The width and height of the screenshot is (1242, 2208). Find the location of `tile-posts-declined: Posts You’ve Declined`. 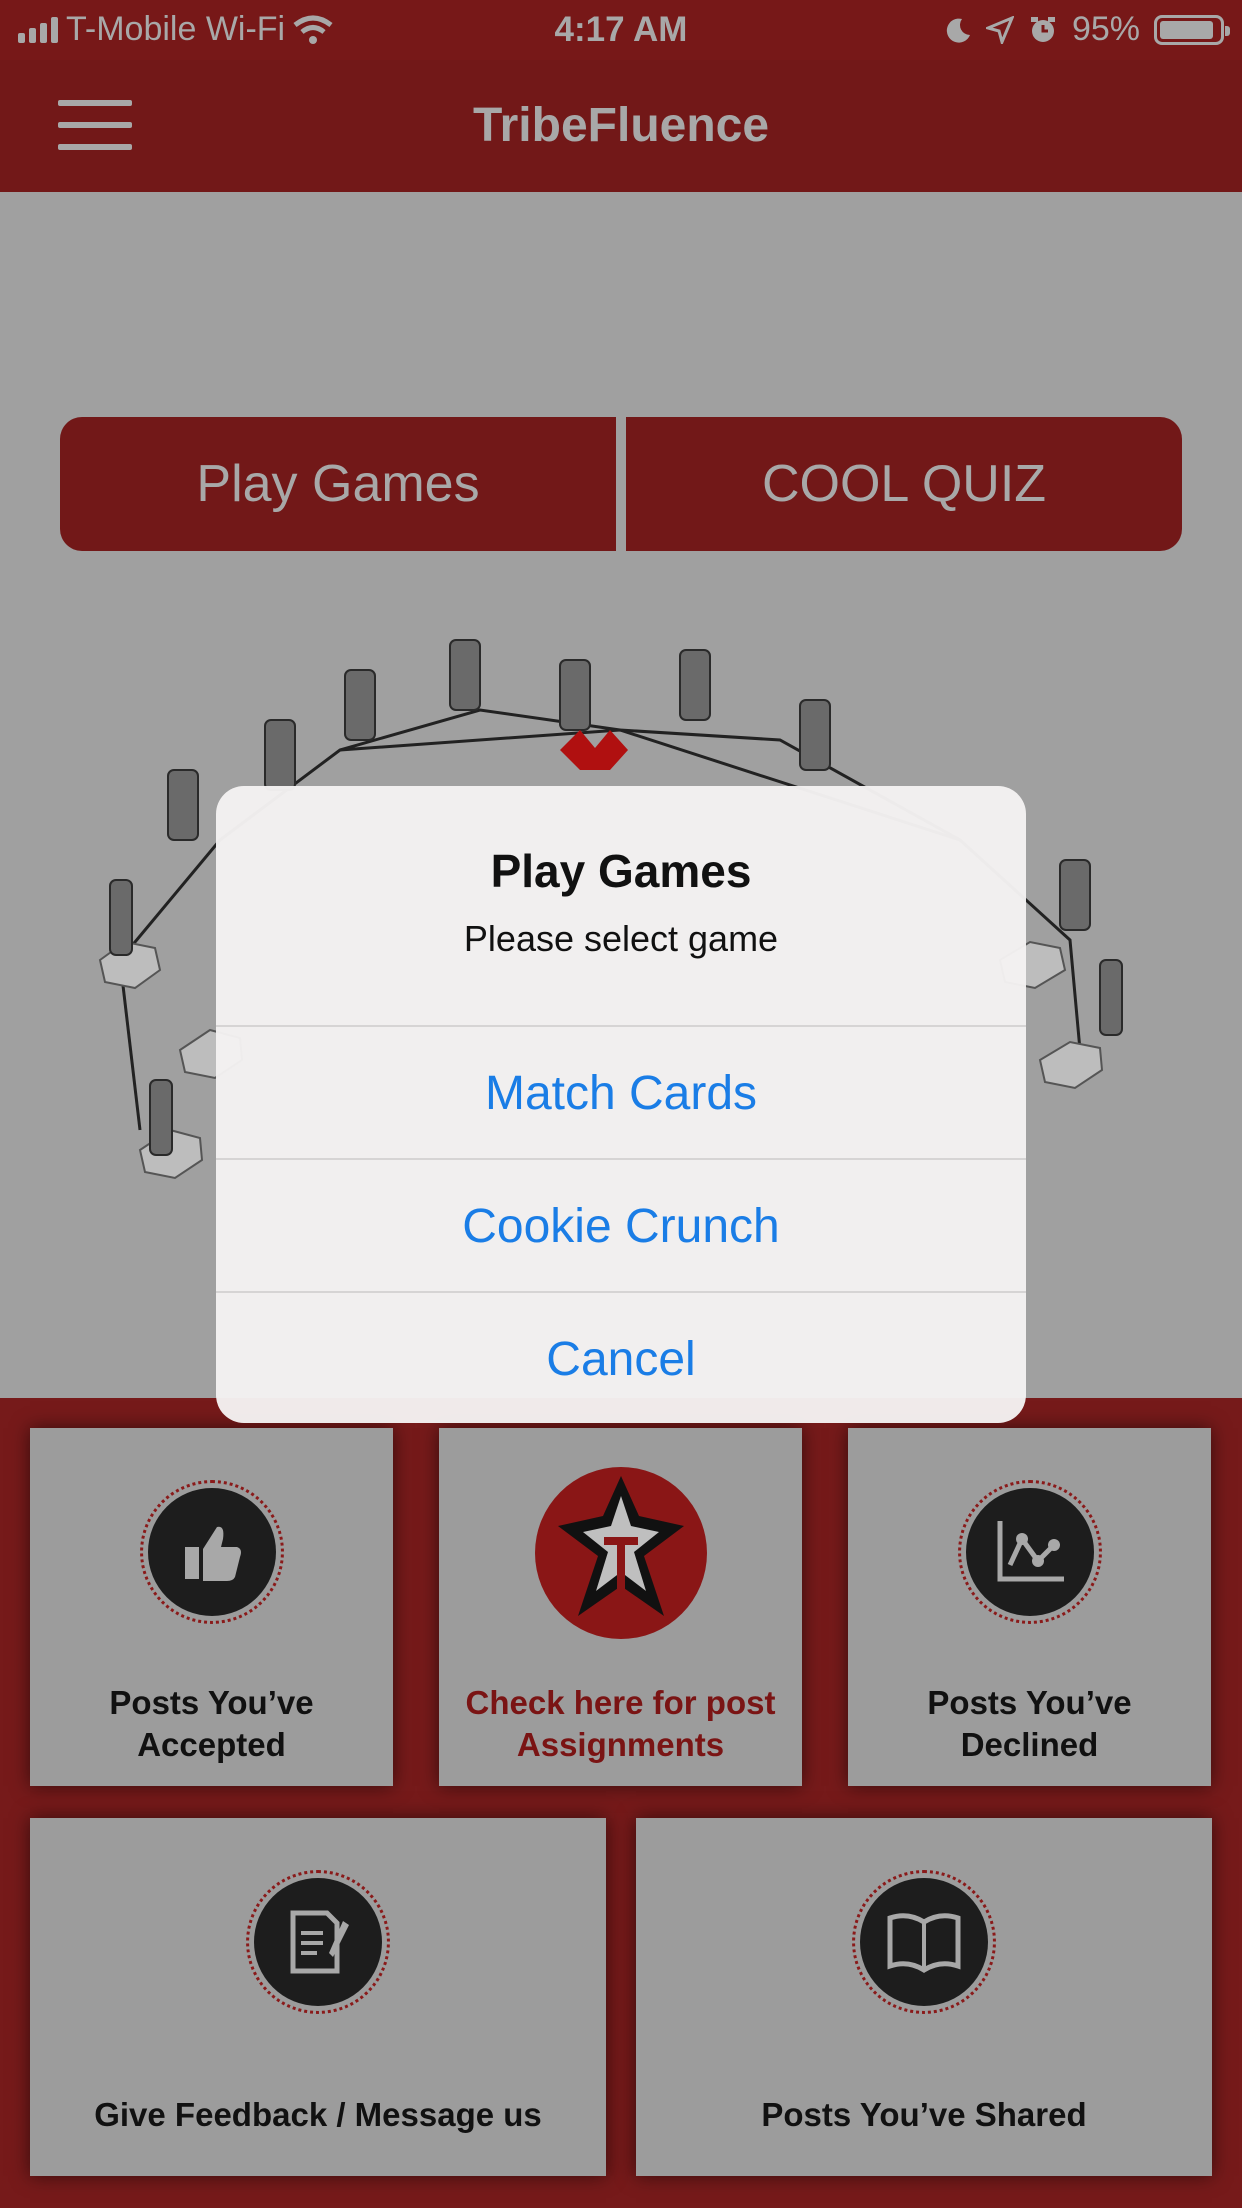

tile-posts-declined: Posts You’ve Declined is located at coordinates (1029, 1607).